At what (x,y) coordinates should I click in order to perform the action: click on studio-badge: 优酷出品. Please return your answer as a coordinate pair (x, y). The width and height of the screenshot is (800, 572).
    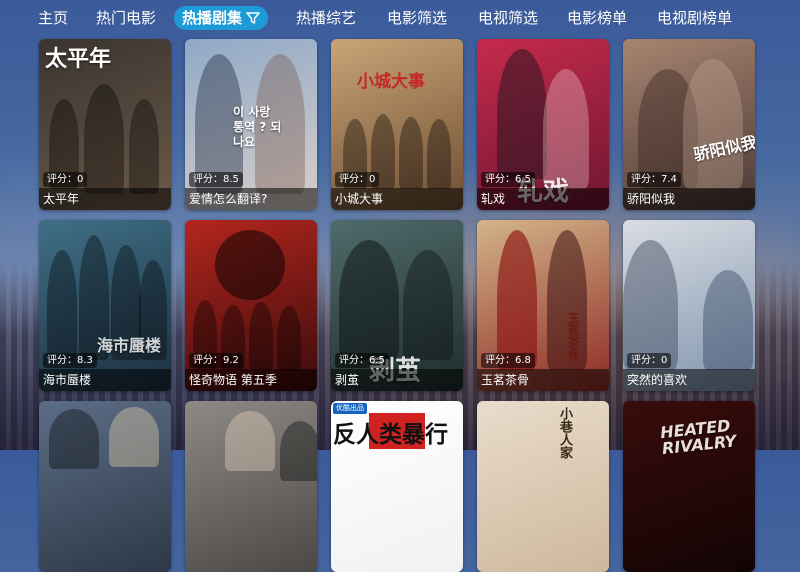
    Looking at the image, I should click on (350, 408).